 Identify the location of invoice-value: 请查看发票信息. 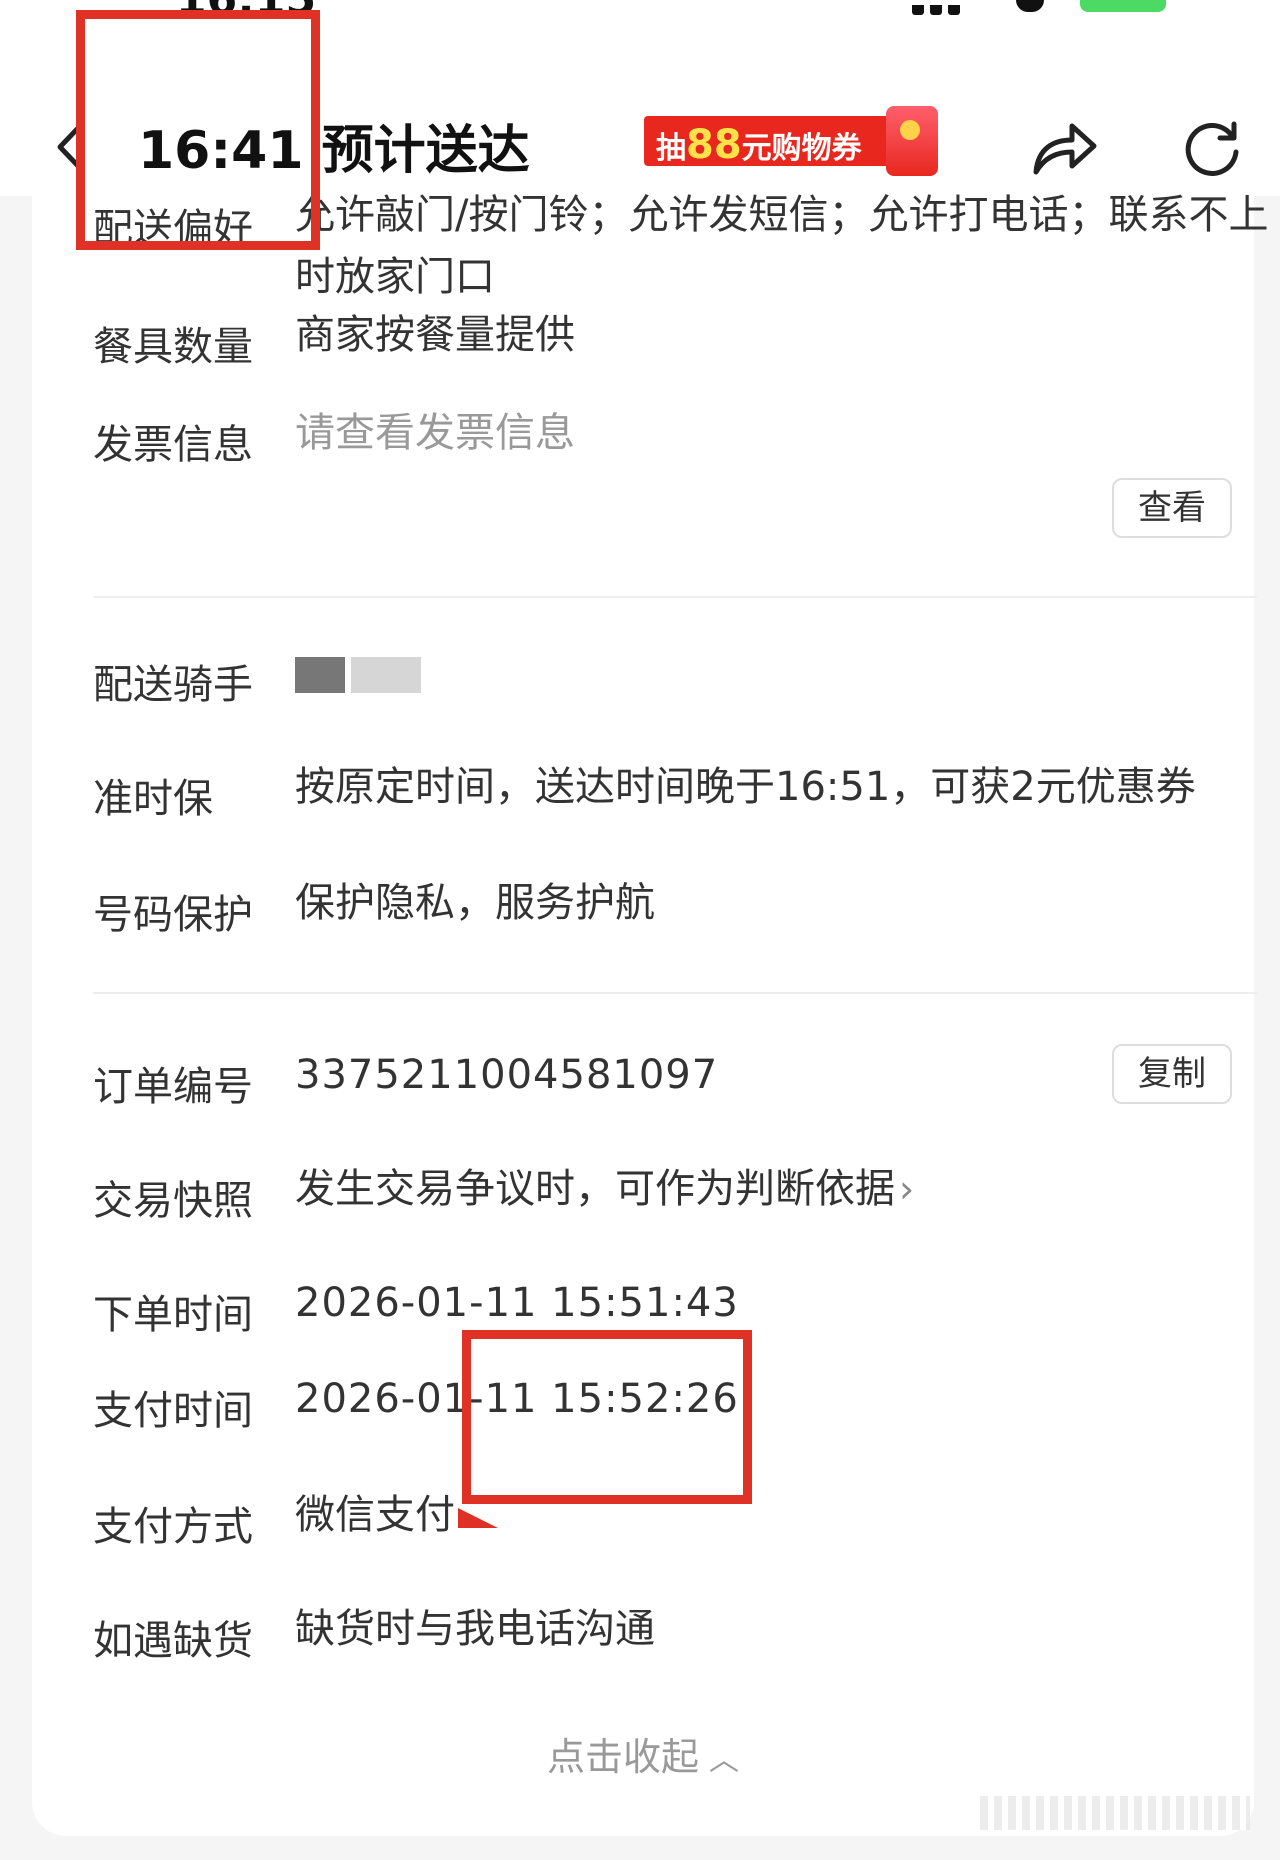
(435, 433).